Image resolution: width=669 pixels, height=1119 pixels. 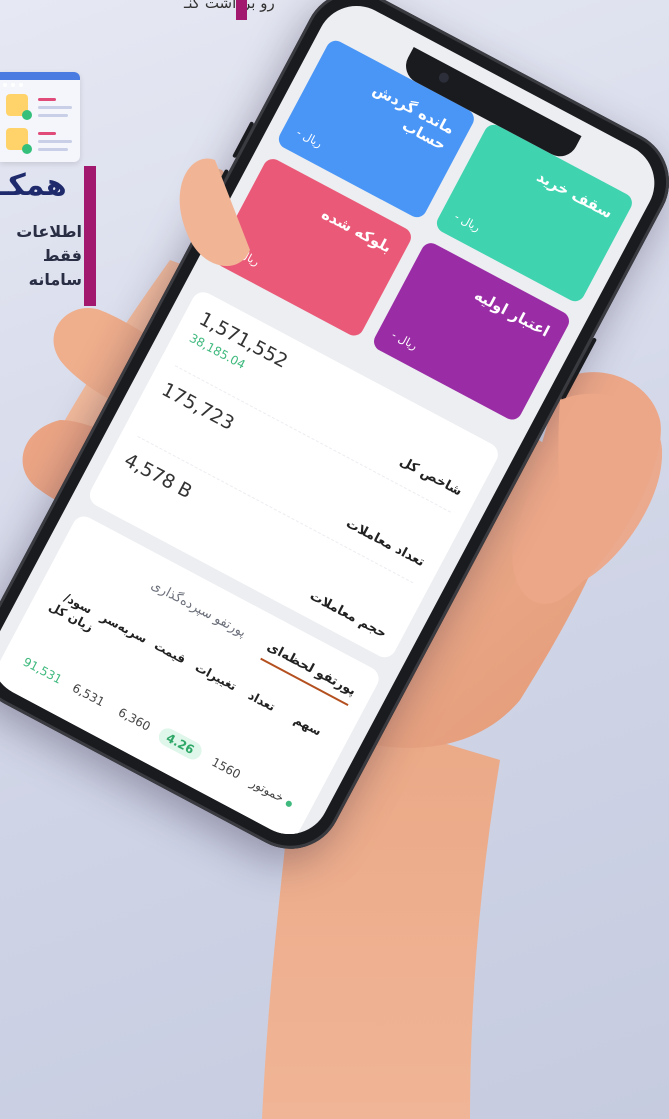 What do you see at coordinates (309, 673) in the screenshot?
I see `tab-live-portfolio: پورتفو لحظه‌ای` at bounding box center [309, 673].